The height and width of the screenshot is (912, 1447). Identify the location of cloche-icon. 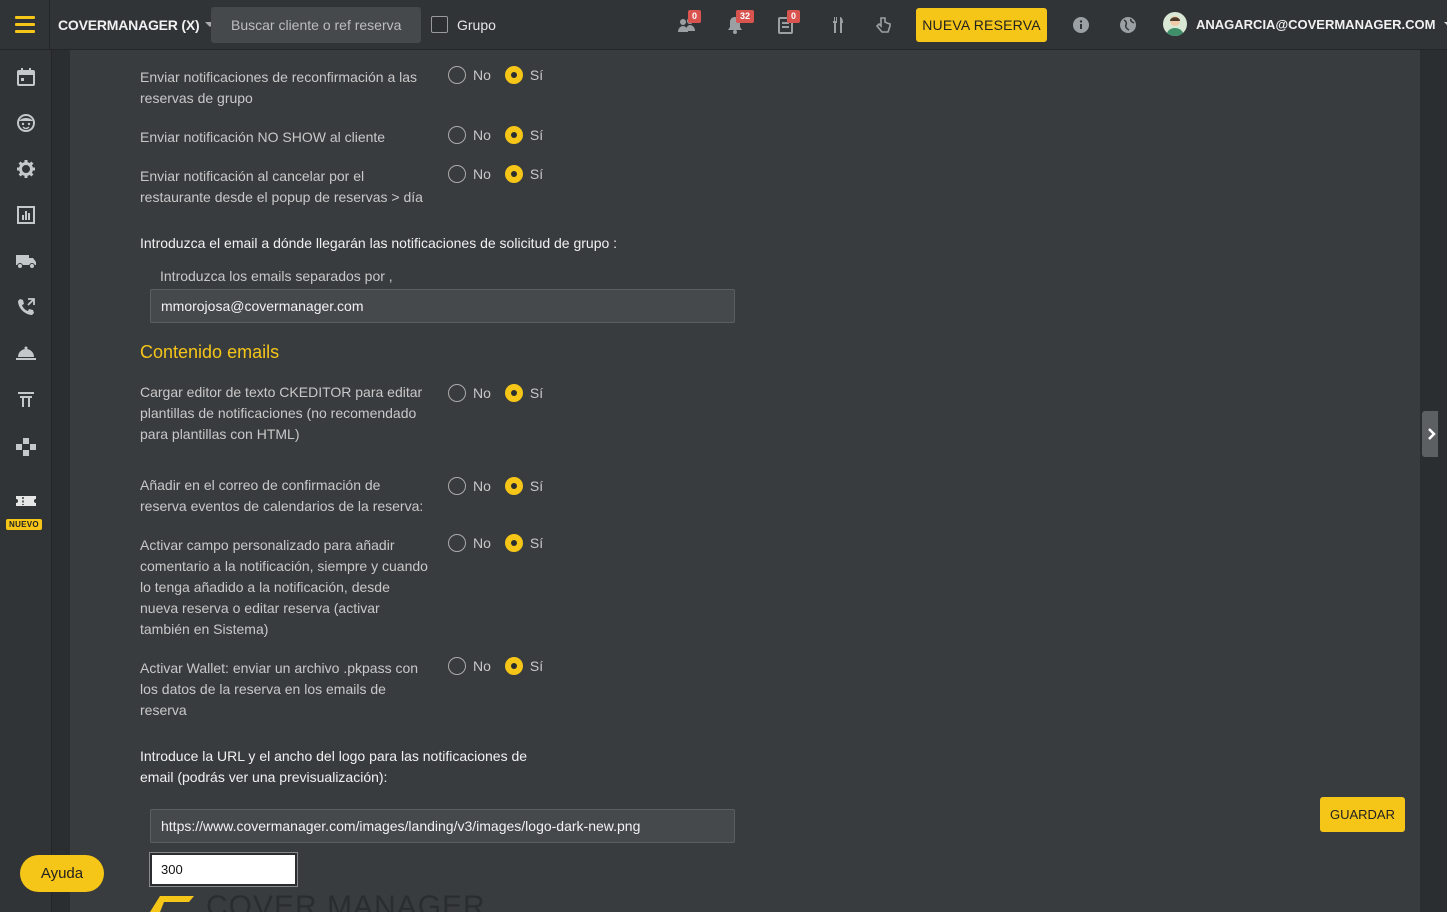
(26, 353).